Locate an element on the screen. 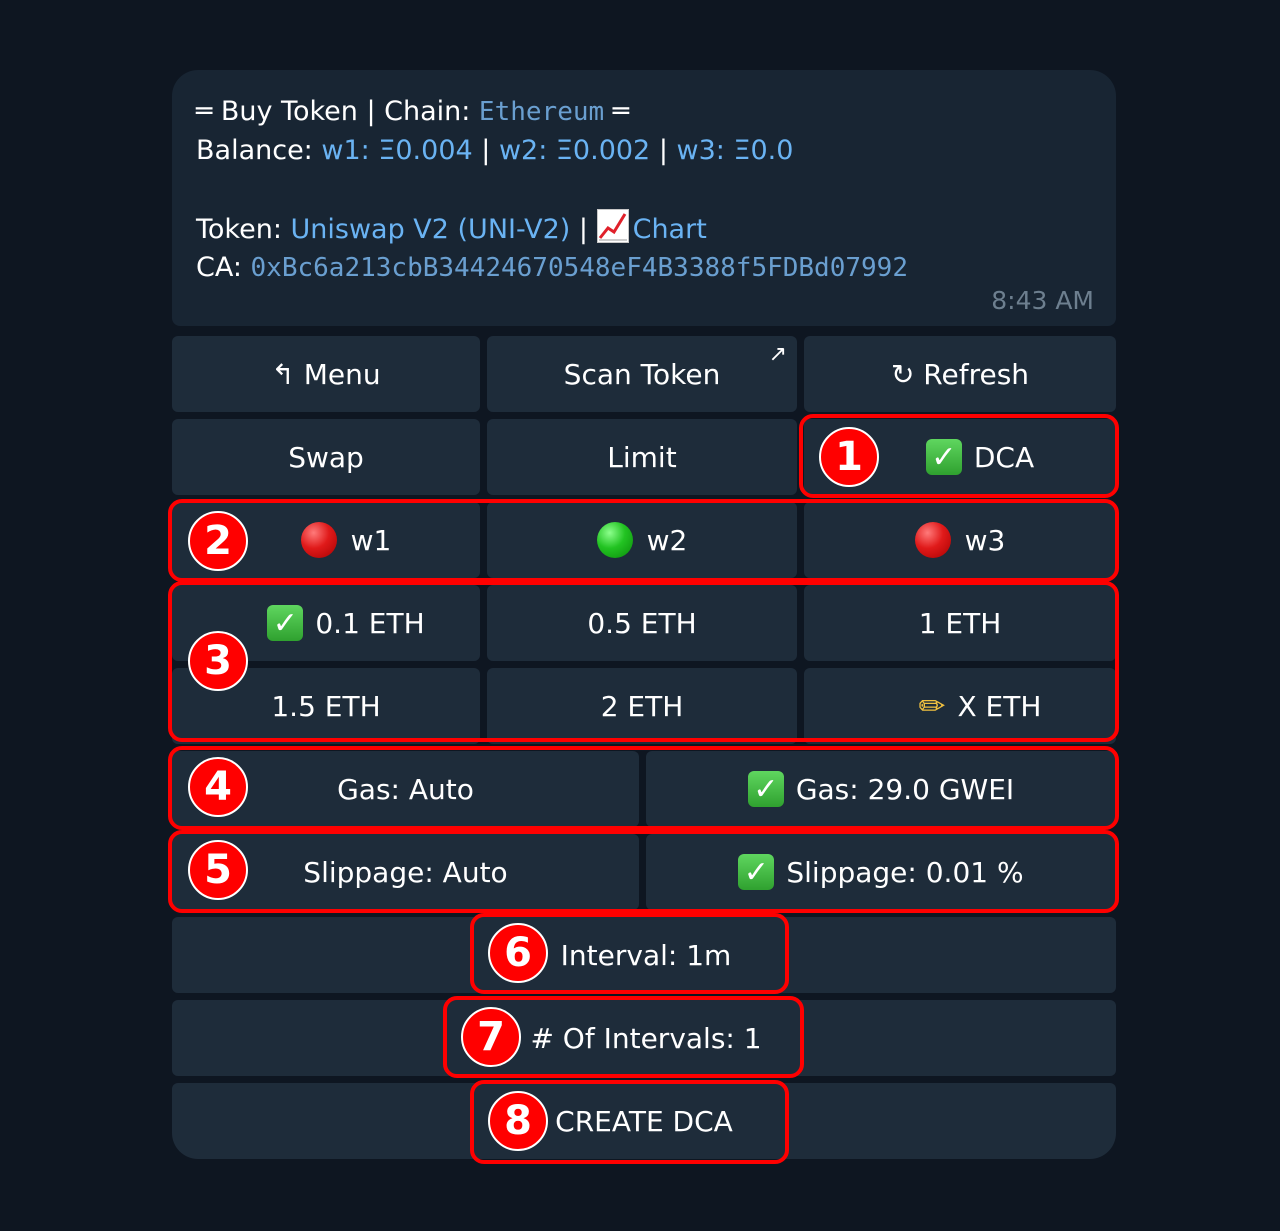 This screenshot has height=1231, width=1280. message-title: ═ Buy Token | Chain: Ethereum ═ is located at coordinates (412, 111).